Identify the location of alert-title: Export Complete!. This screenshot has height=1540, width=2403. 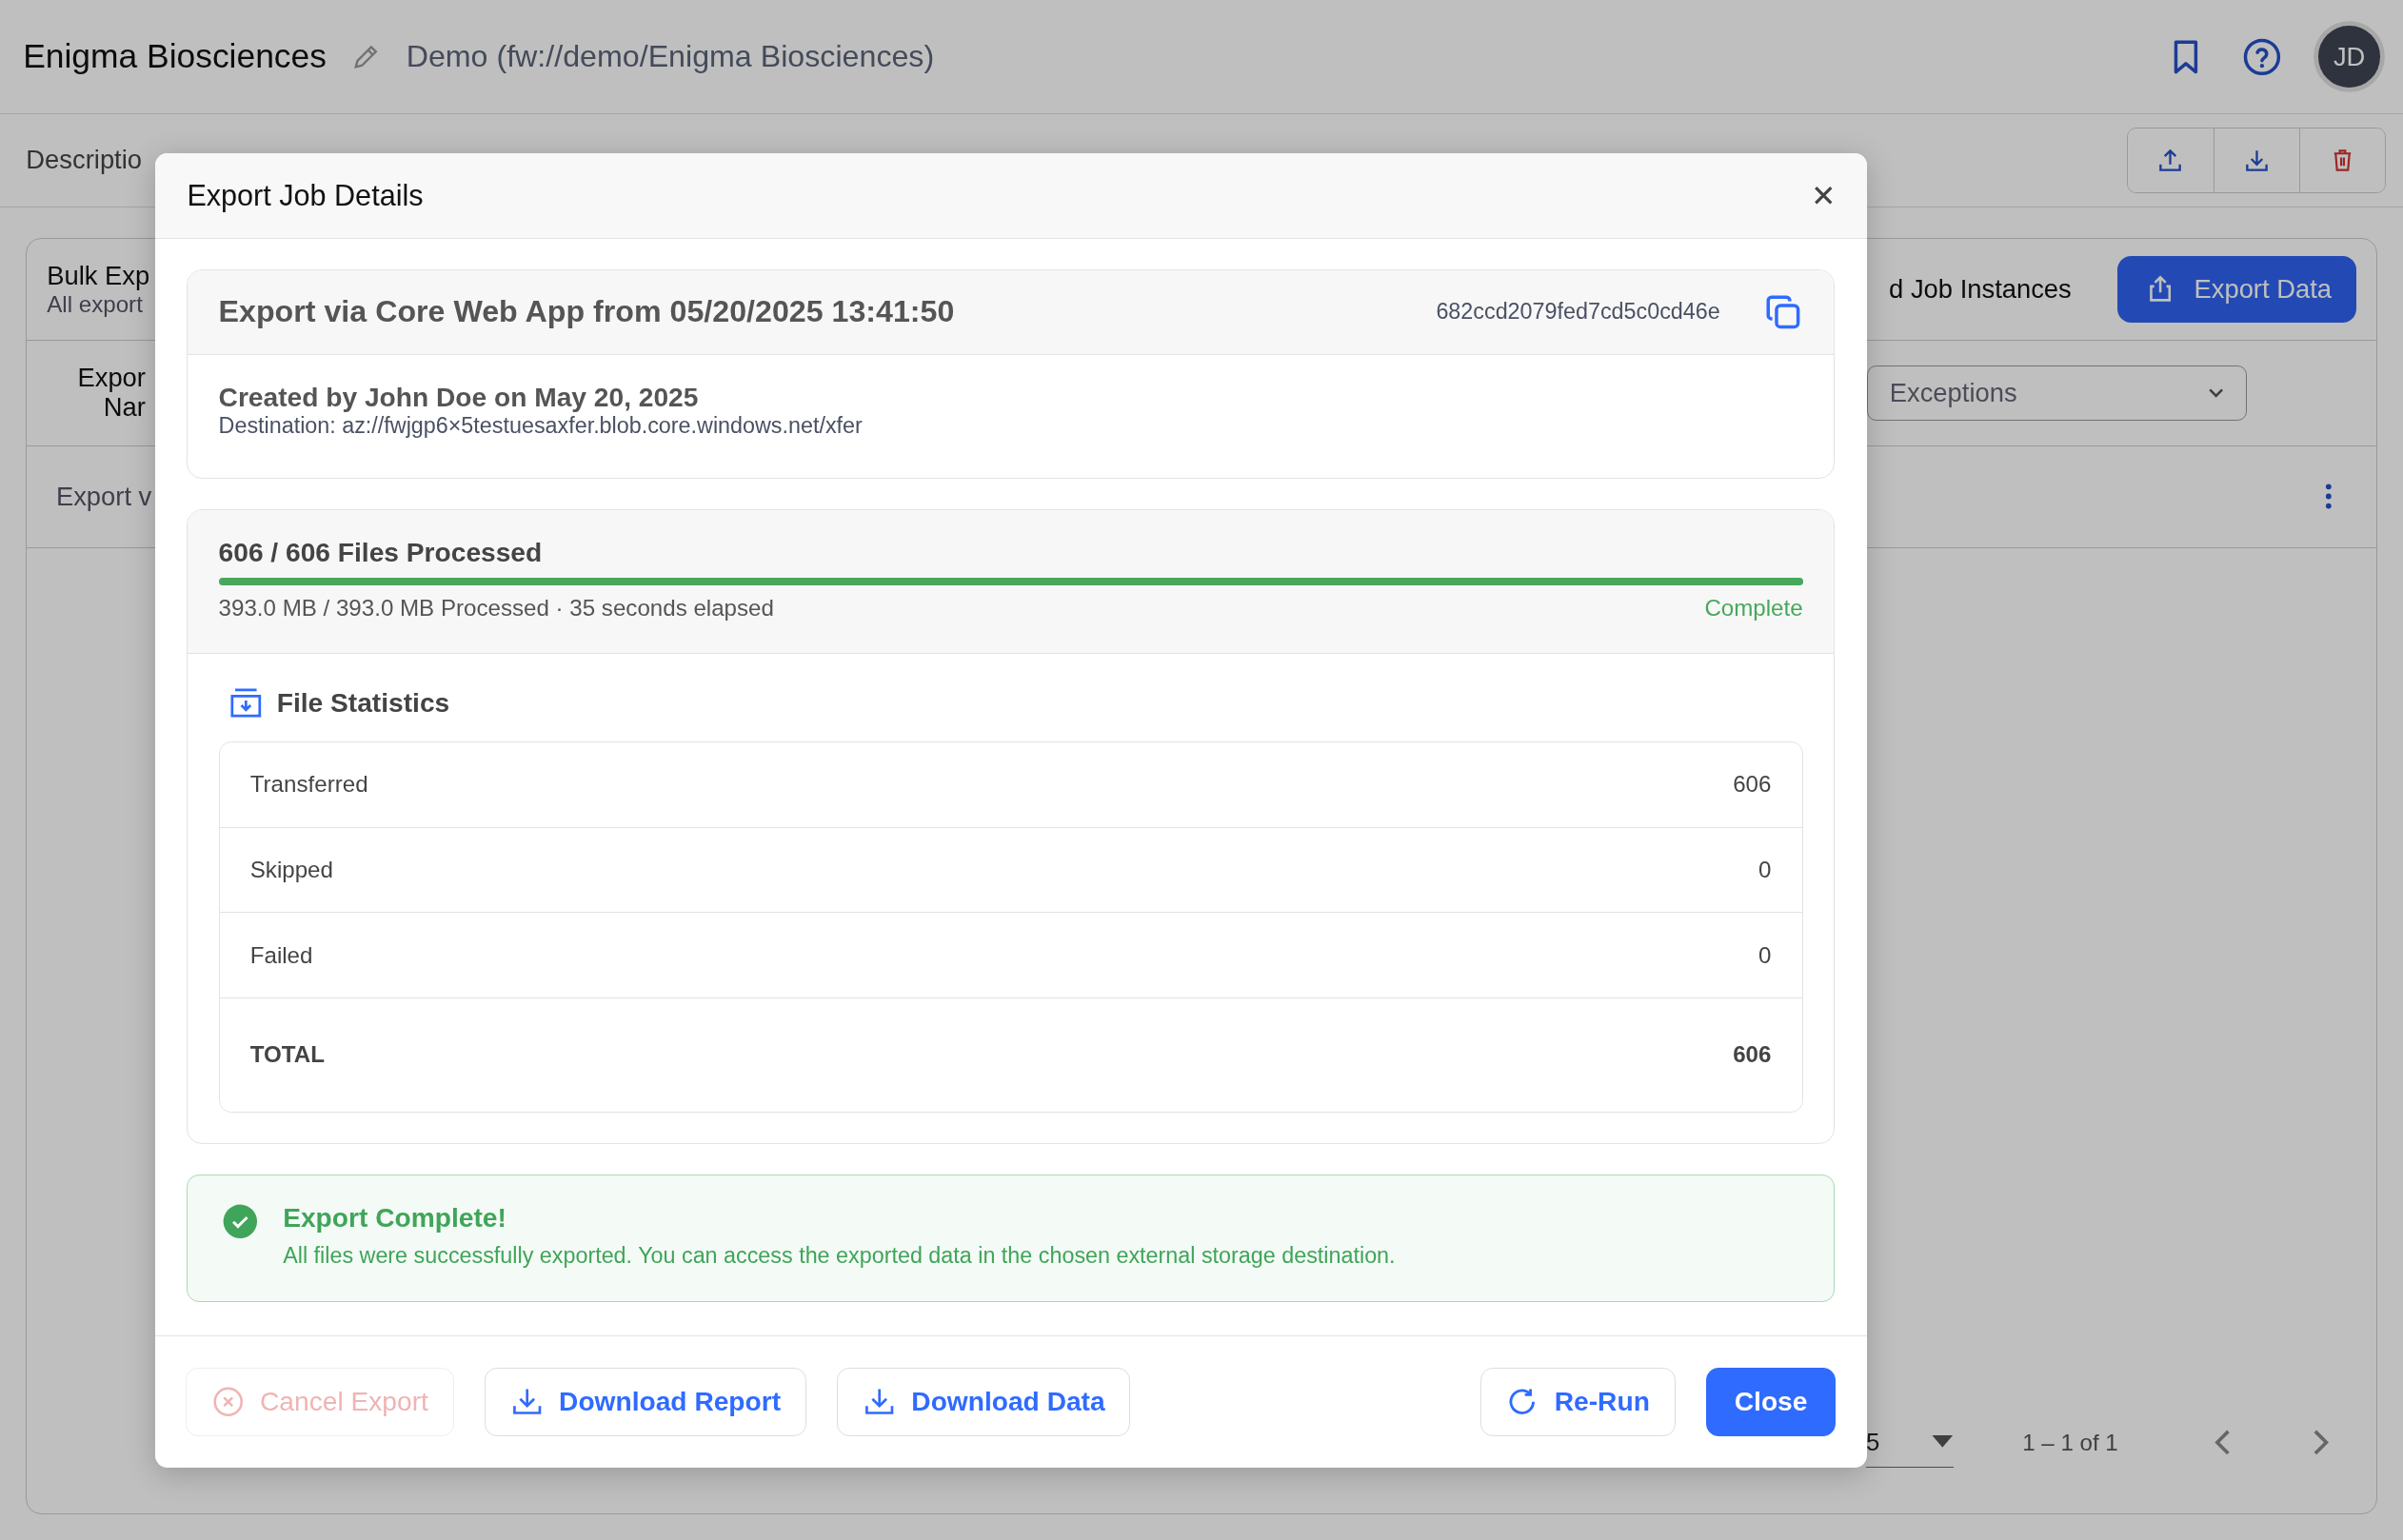
(395, 1218).